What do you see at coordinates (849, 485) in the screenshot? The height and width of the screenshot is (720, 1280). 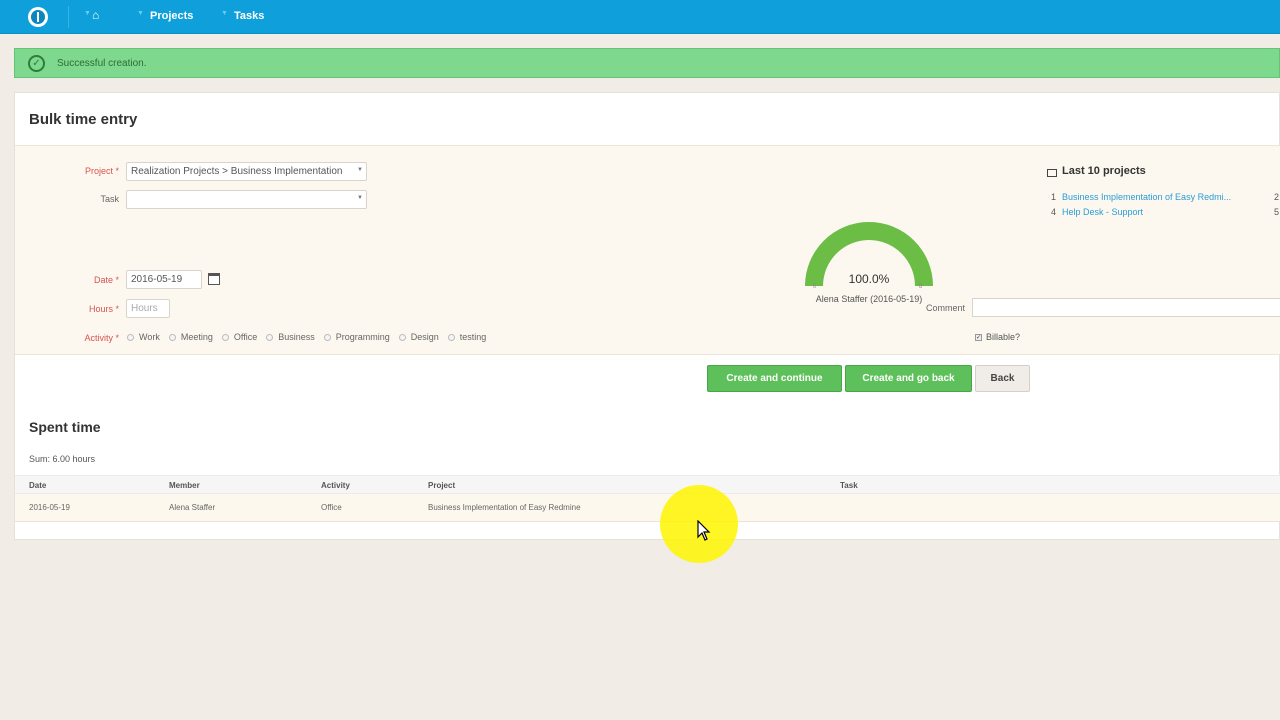 I see `column-header-task: Task` at bounding box center [849, 485].